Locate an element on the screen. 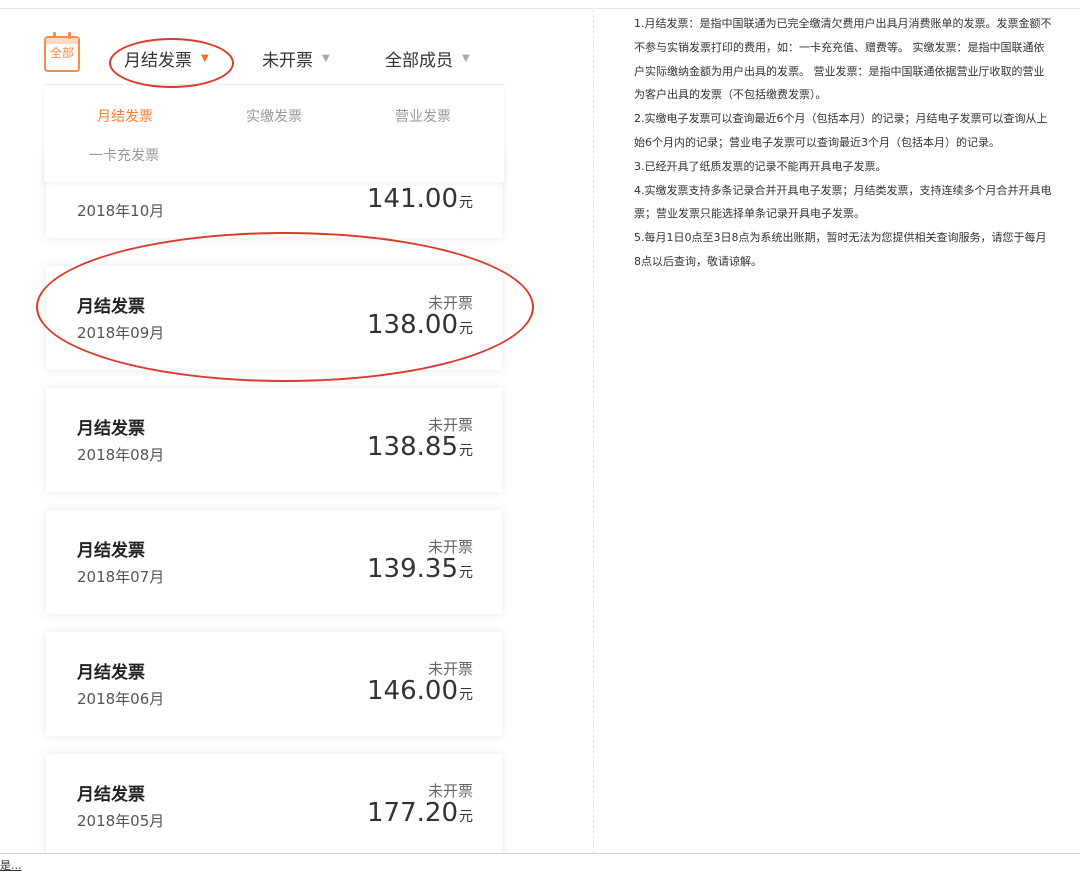 The height and width of the screenshot is (874, 1080). annotation-circle-card is located at coordinates (285, 307).